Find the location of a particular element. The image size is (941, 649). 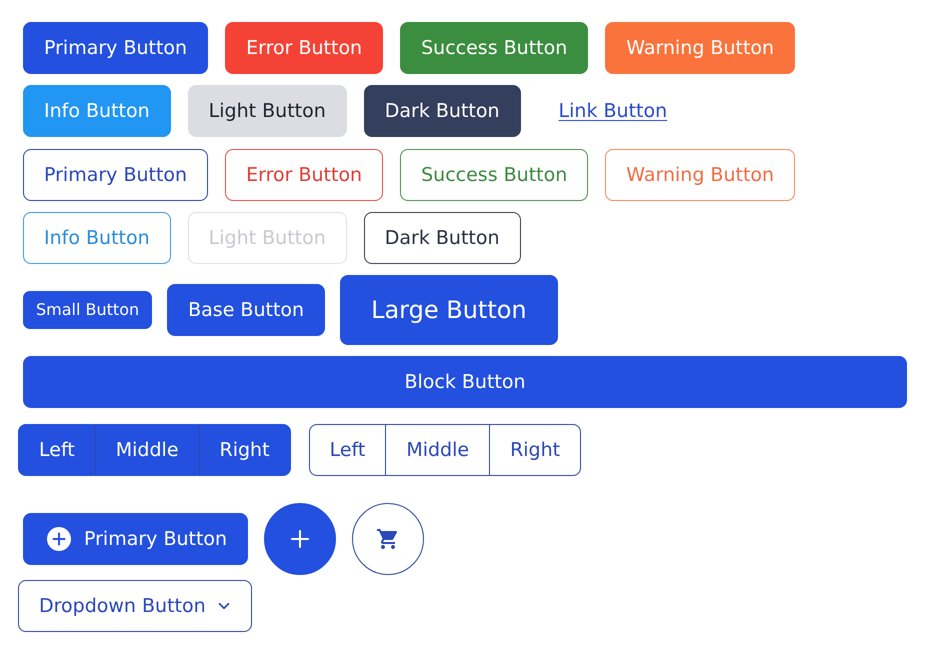

light-button: Light Button is located at coordinates (267, 111).